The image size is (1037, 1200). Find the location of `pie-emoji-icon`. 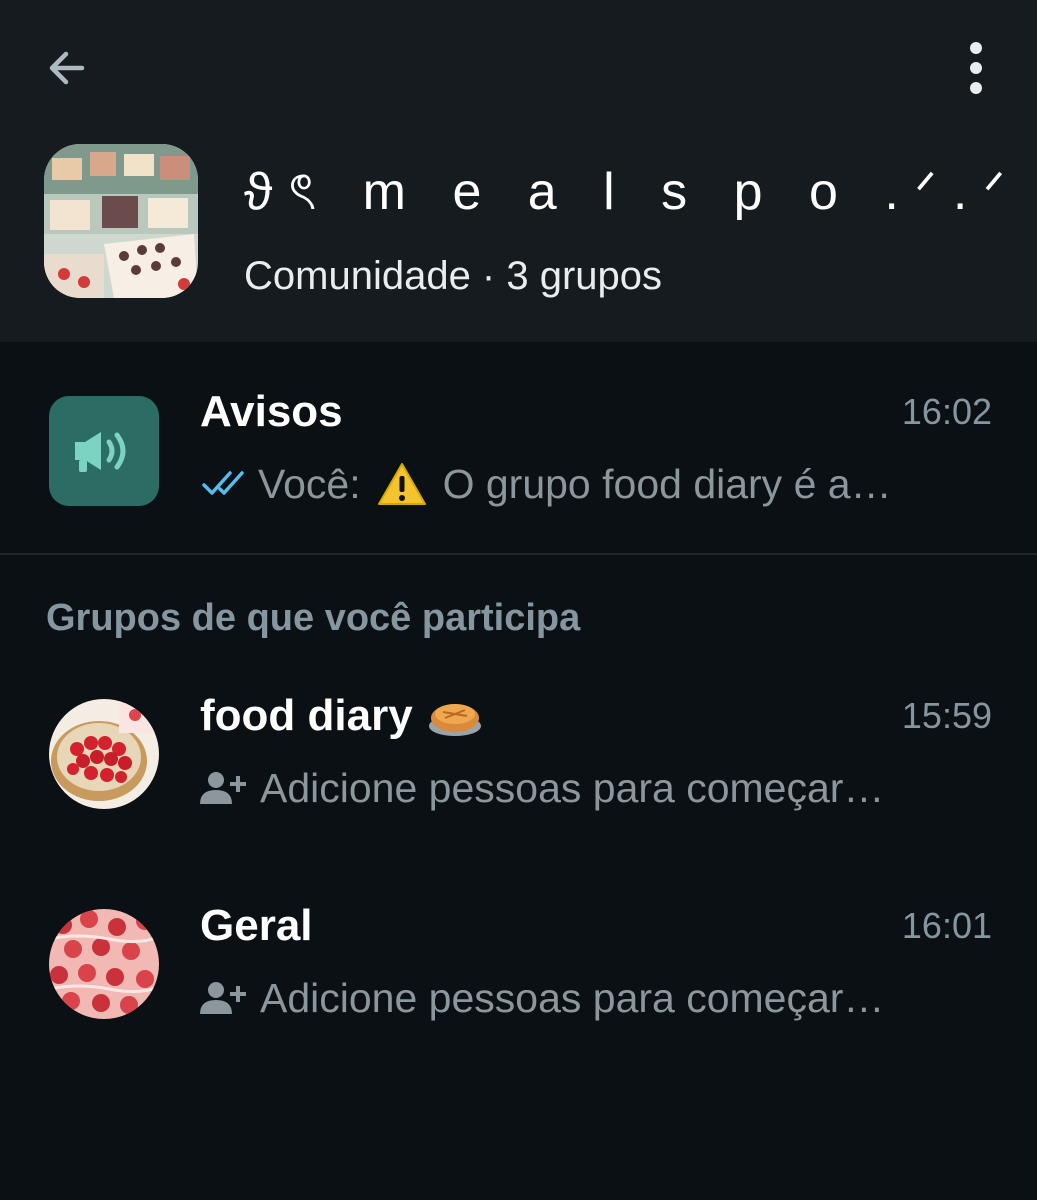

pie-emoji-icon is located at coordinates (455, 716).